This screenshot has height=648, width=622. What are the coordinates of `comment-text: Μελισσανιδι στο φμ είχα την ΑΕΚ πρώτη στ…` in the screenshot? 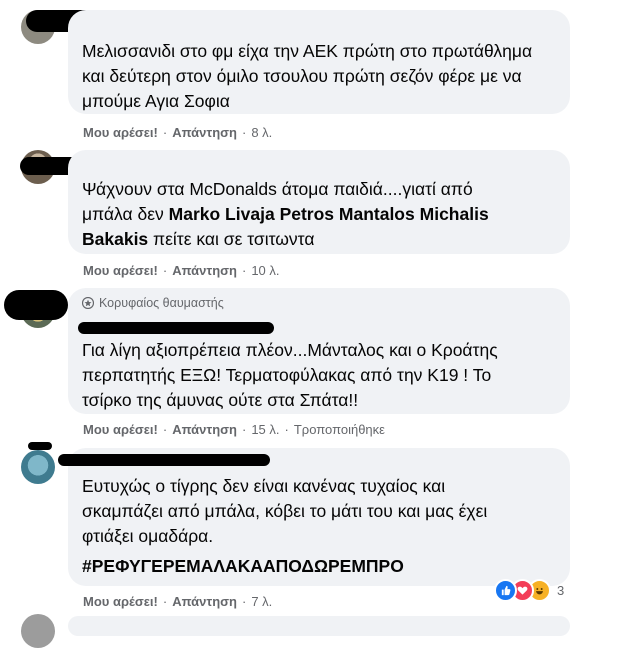 It's located at (307, 76).